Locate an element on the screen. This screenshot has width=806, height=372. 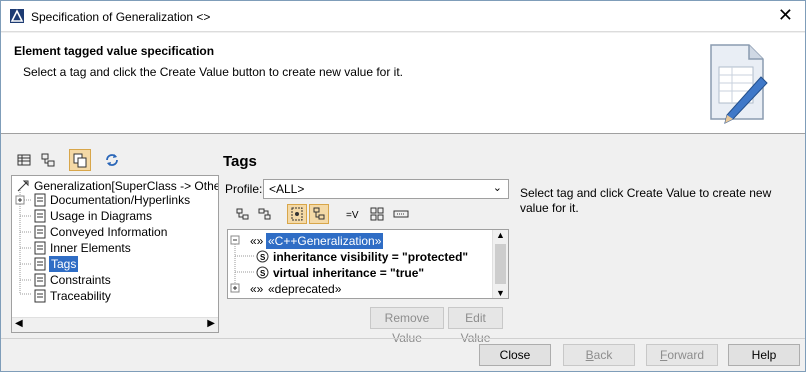
title-bar: Specification of Generalization <> ✕ is located at coordinates (403, 16).